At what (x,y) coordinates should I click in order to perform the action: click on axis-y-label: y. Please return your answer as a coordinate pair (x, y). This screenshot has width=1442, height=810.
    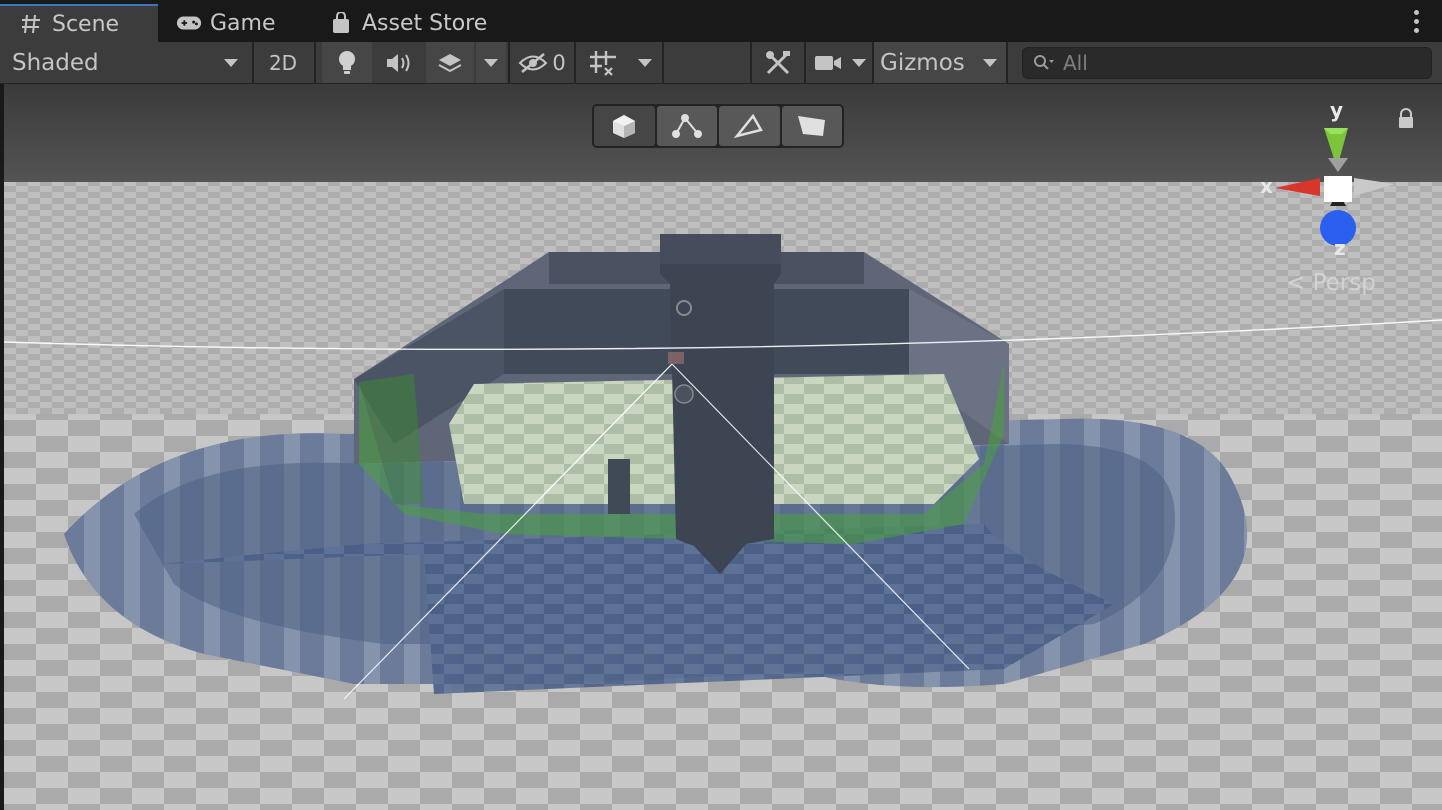
    Looking at the image, I should click on (1337, 110).